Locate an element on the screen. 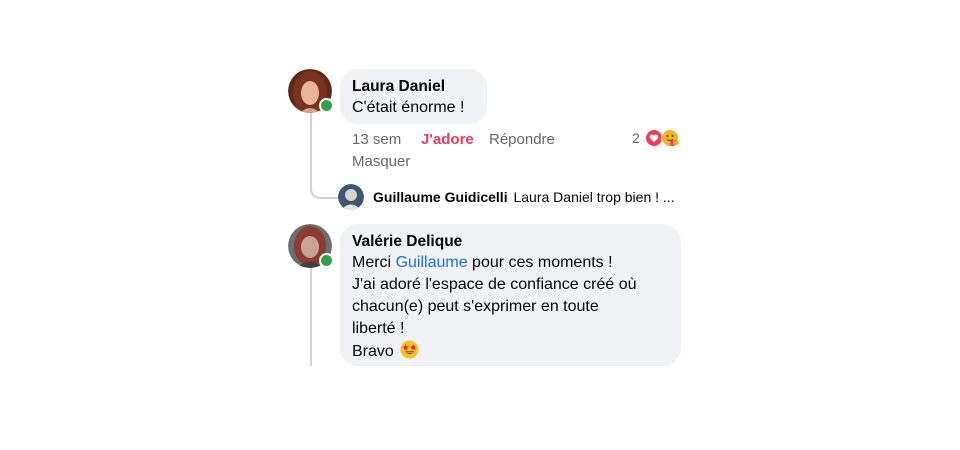 The height and width of the screenshot is (450, 960). comment-line: chacun(e) peut s'exprimer en toute is located at coordinates (475, 306).